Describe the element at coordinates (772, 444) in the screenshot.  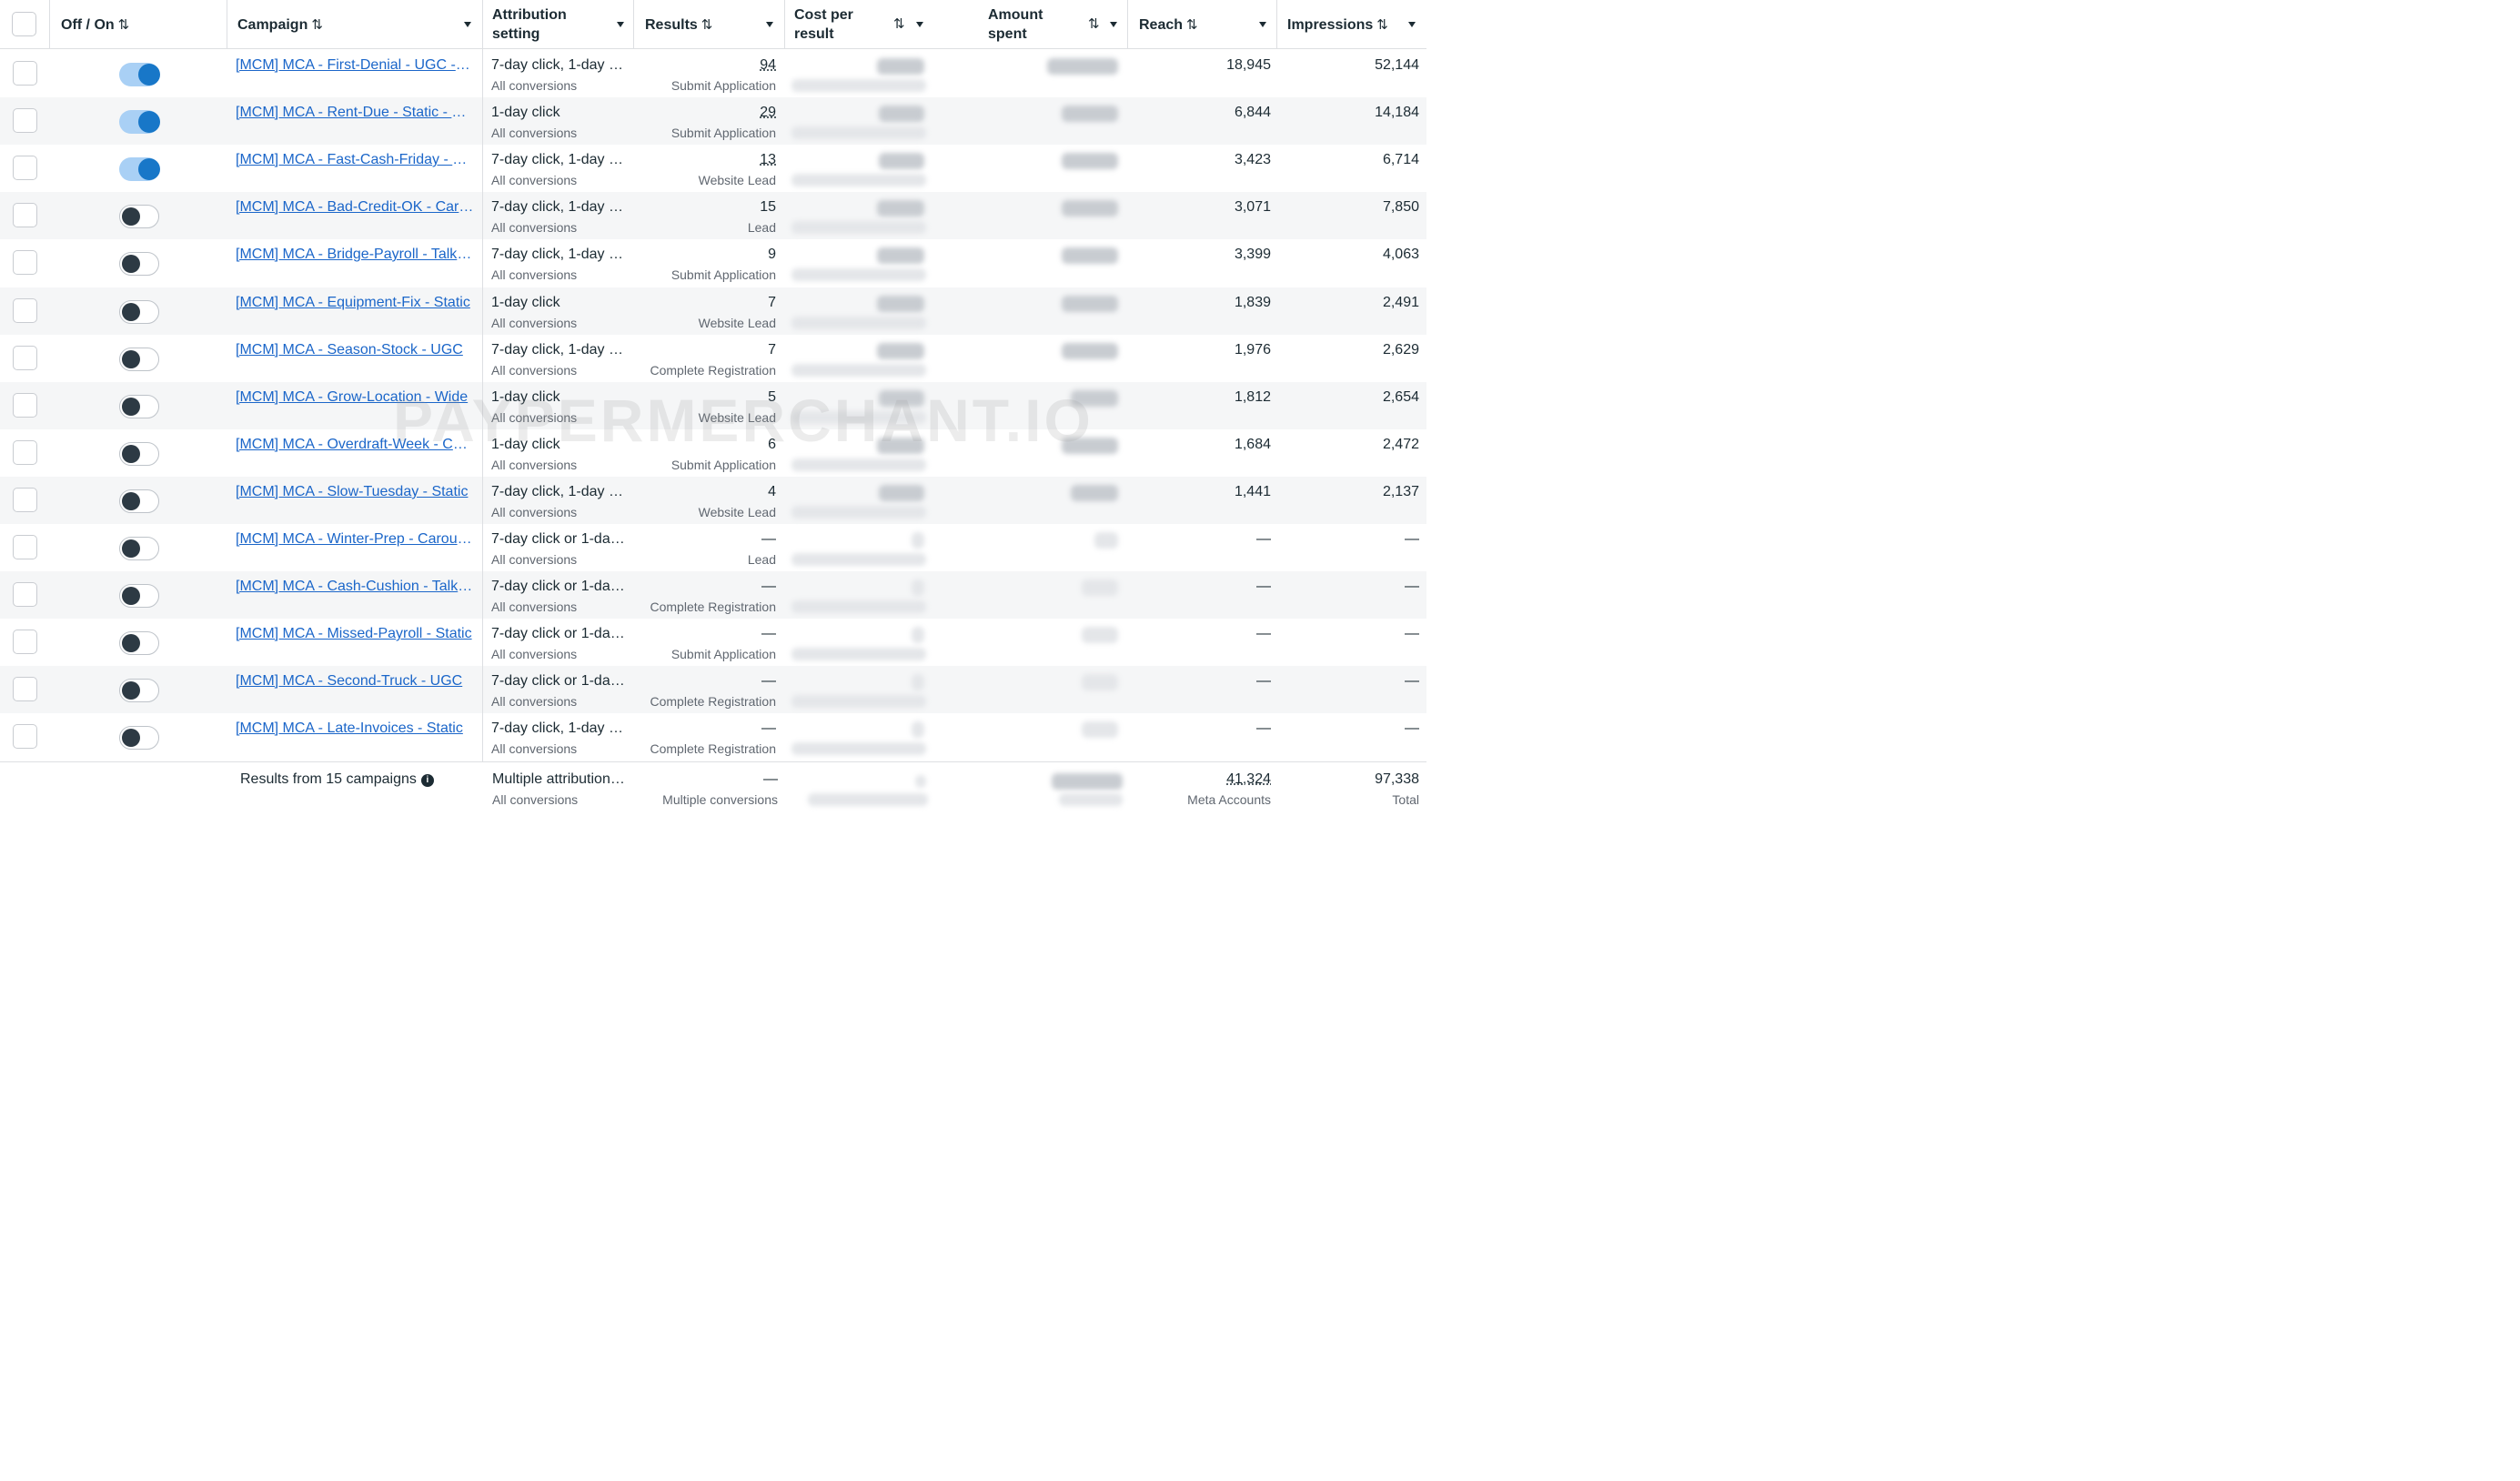
I see `result-value: 6` at that location.